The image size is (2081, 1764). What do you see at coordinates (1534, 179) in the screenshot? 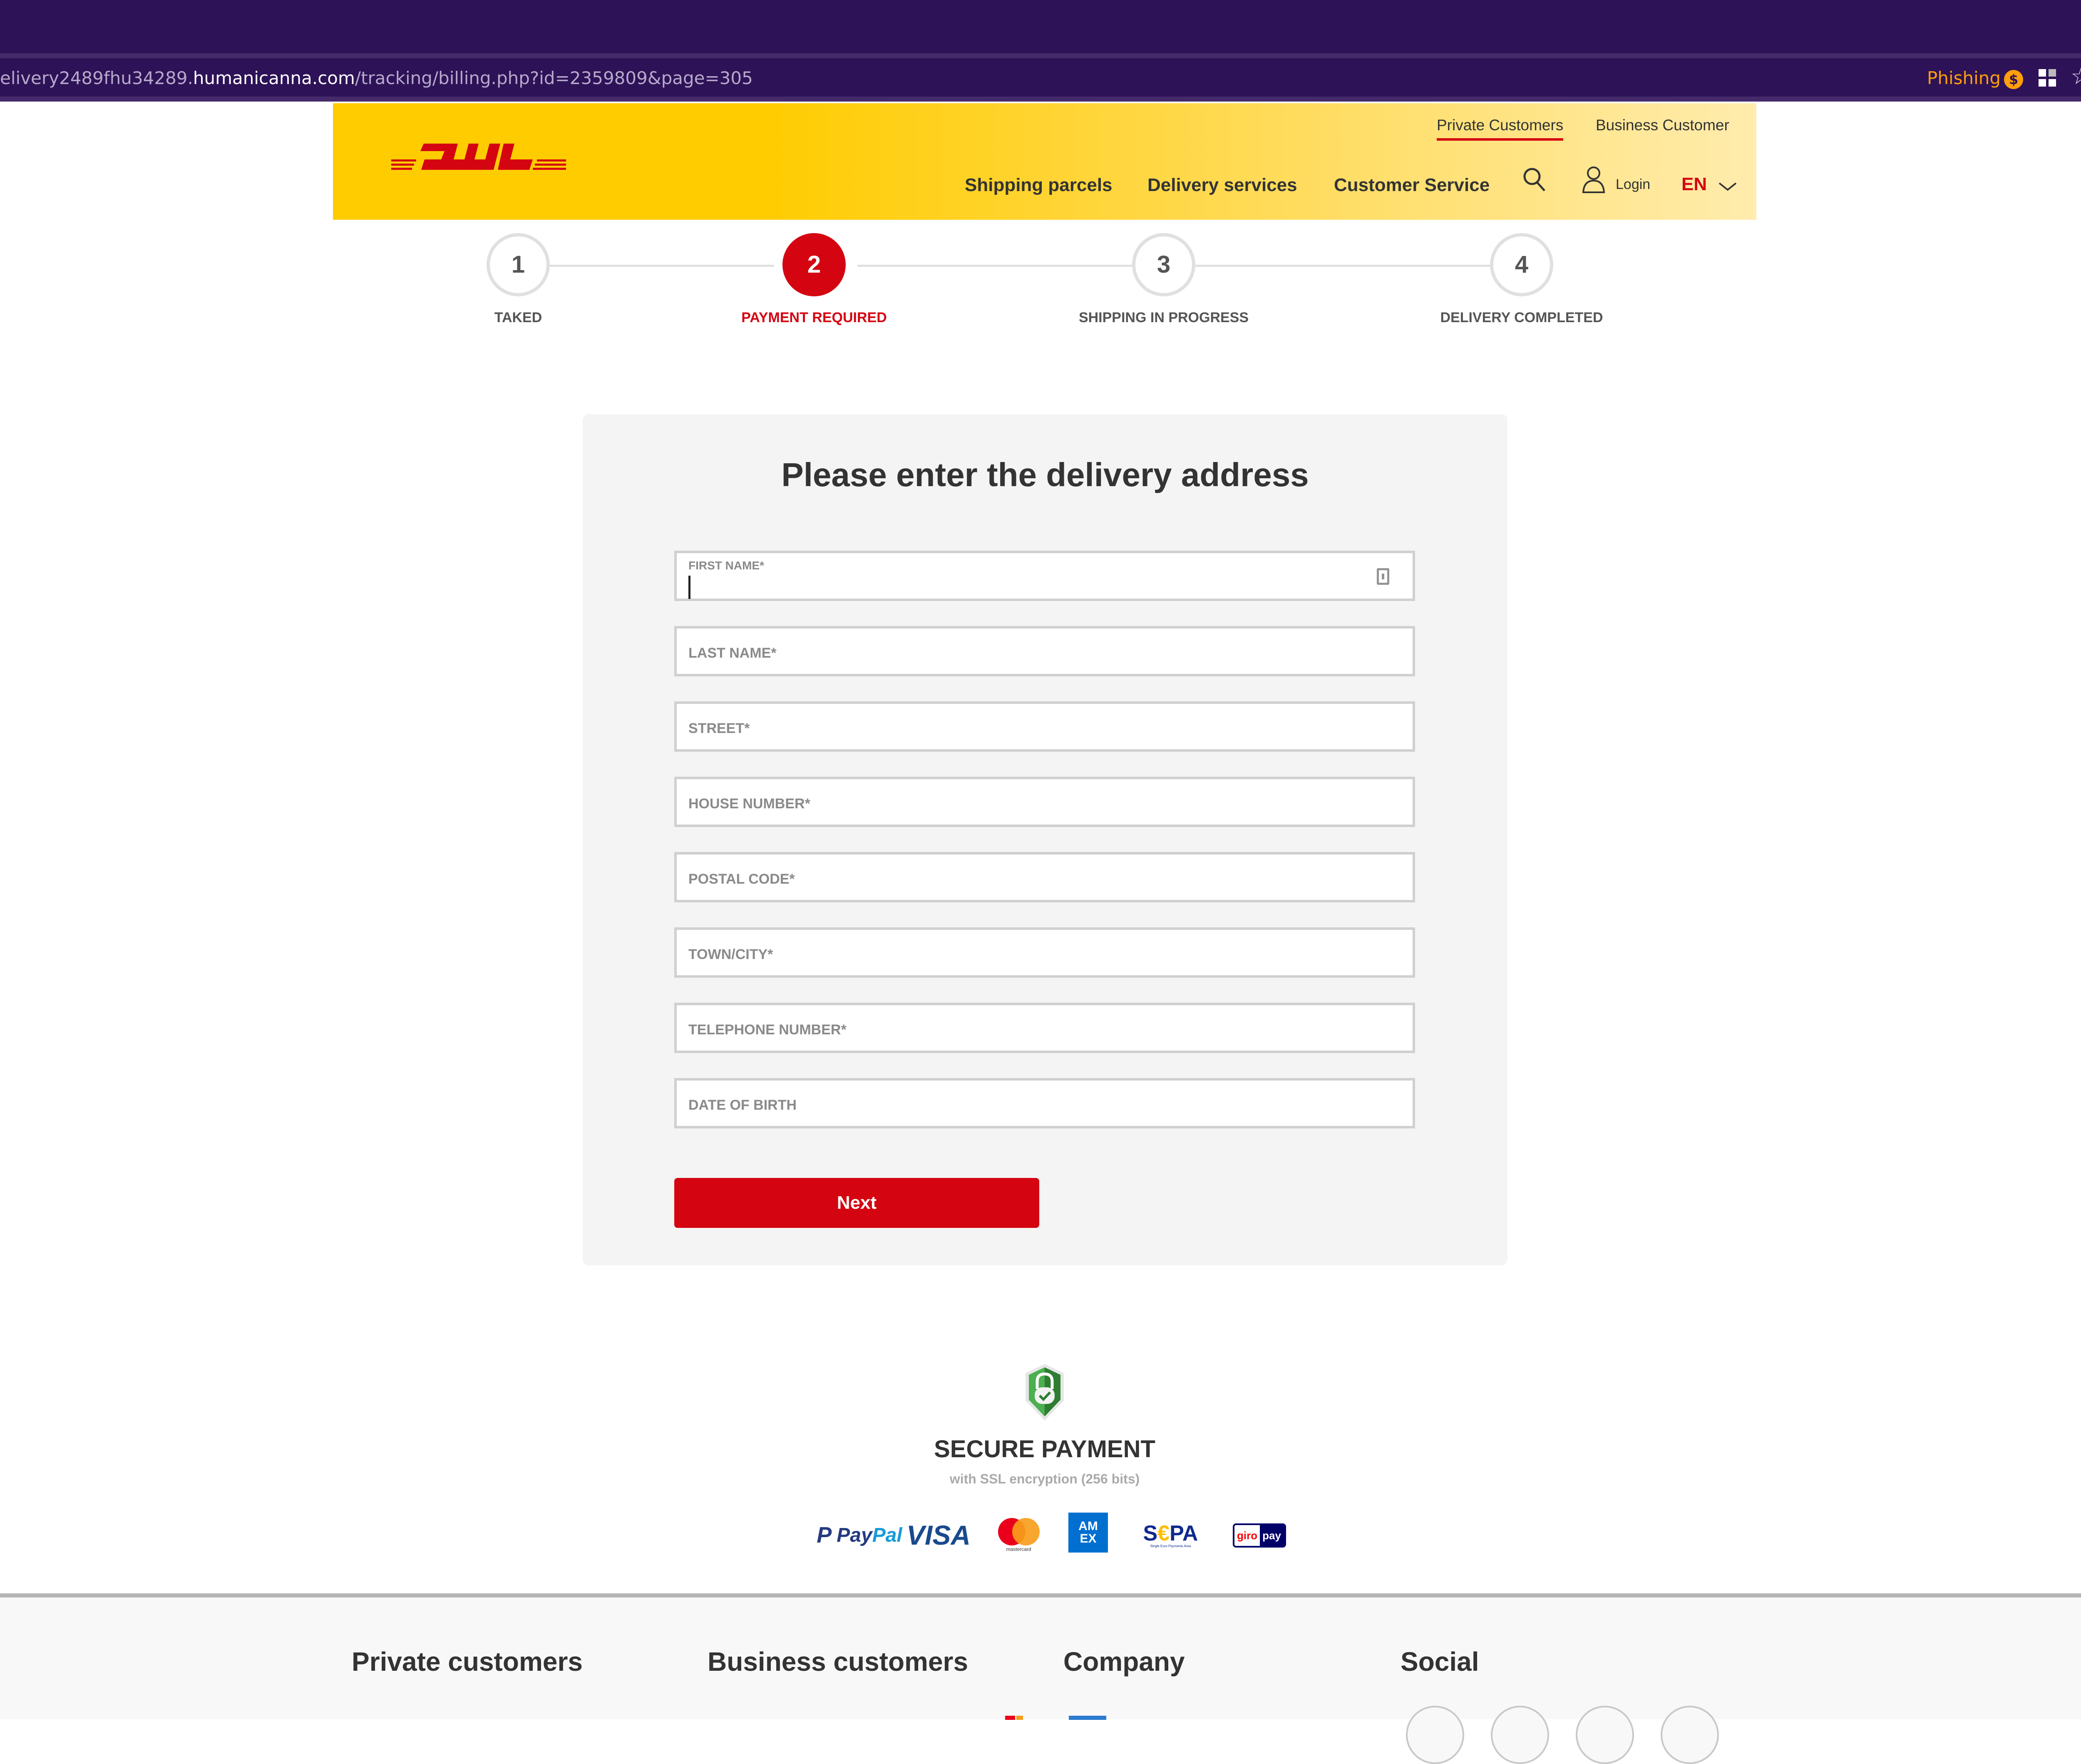
I see `search-icon` at bounding box center [1534, 179].